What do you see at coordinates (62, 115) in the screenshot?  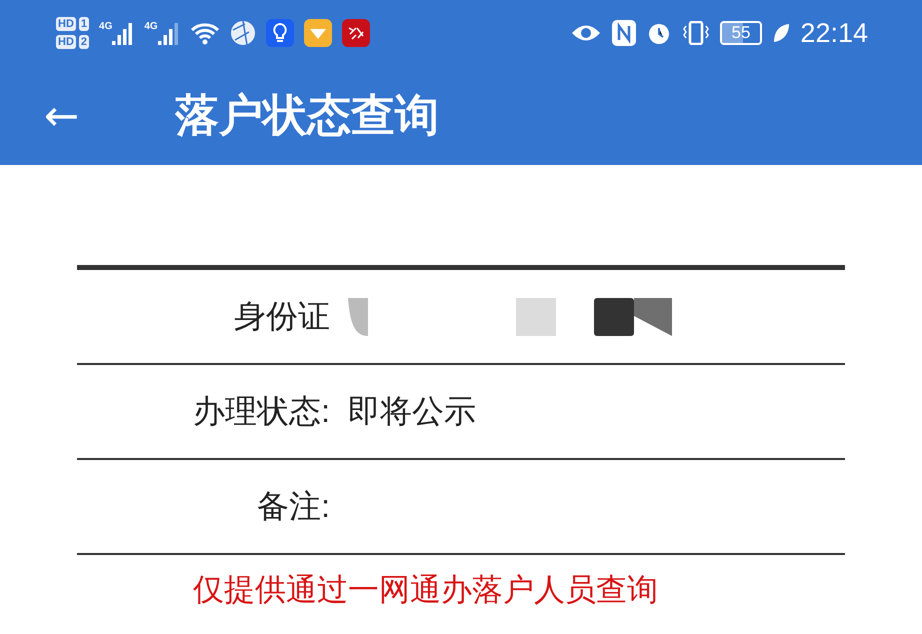 I see `back-button: ←` at bounding box center [62, 115].